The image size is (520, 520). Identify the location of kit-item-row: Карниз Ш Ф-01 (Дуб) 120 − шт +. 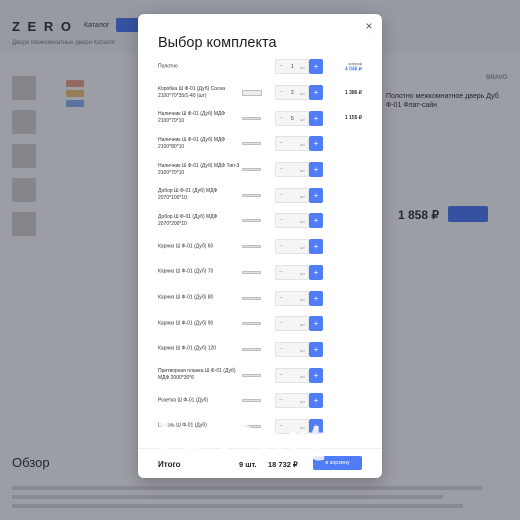
(260, 350).